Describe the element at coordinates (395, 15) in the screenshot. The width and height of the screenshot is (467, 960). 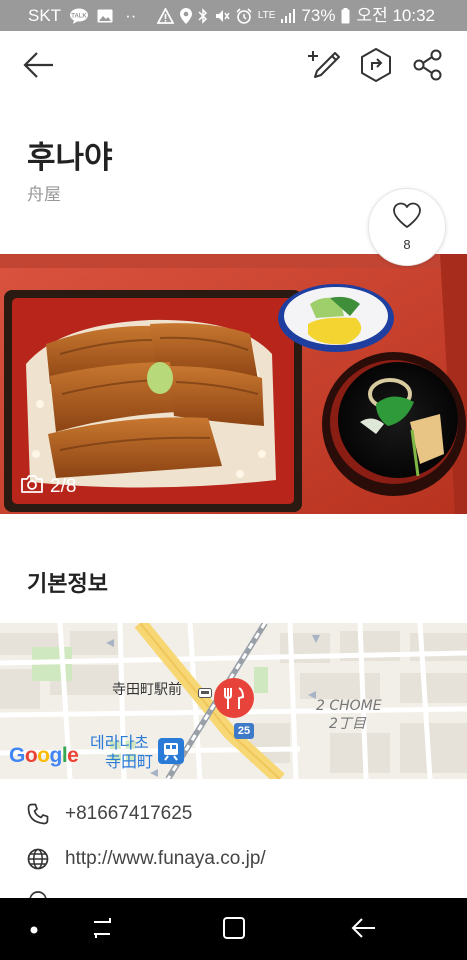
I see `clock: 오전 10:32` at that location.